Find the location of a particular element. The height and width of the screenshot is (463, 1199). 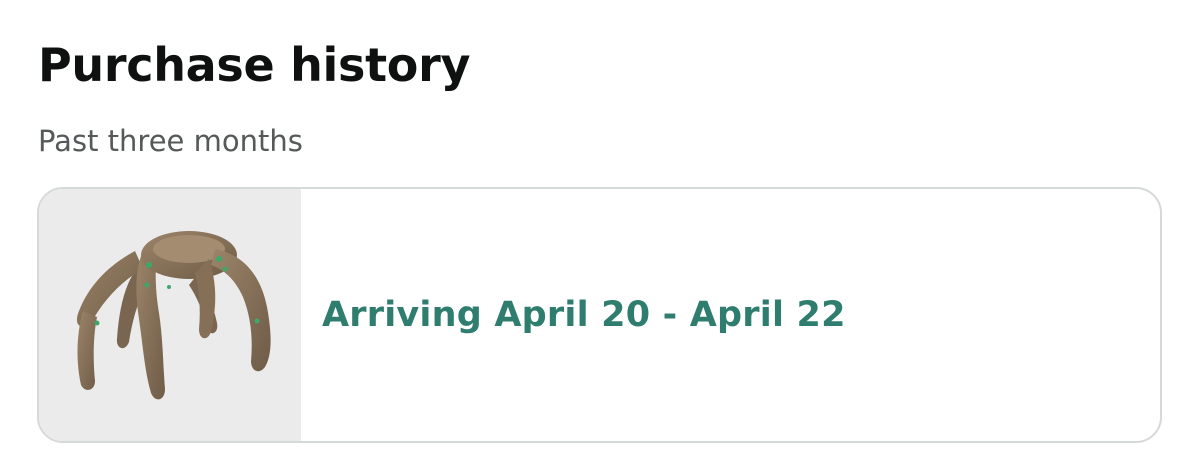

page-title: Purchase history is located at coordinates (254, 65).